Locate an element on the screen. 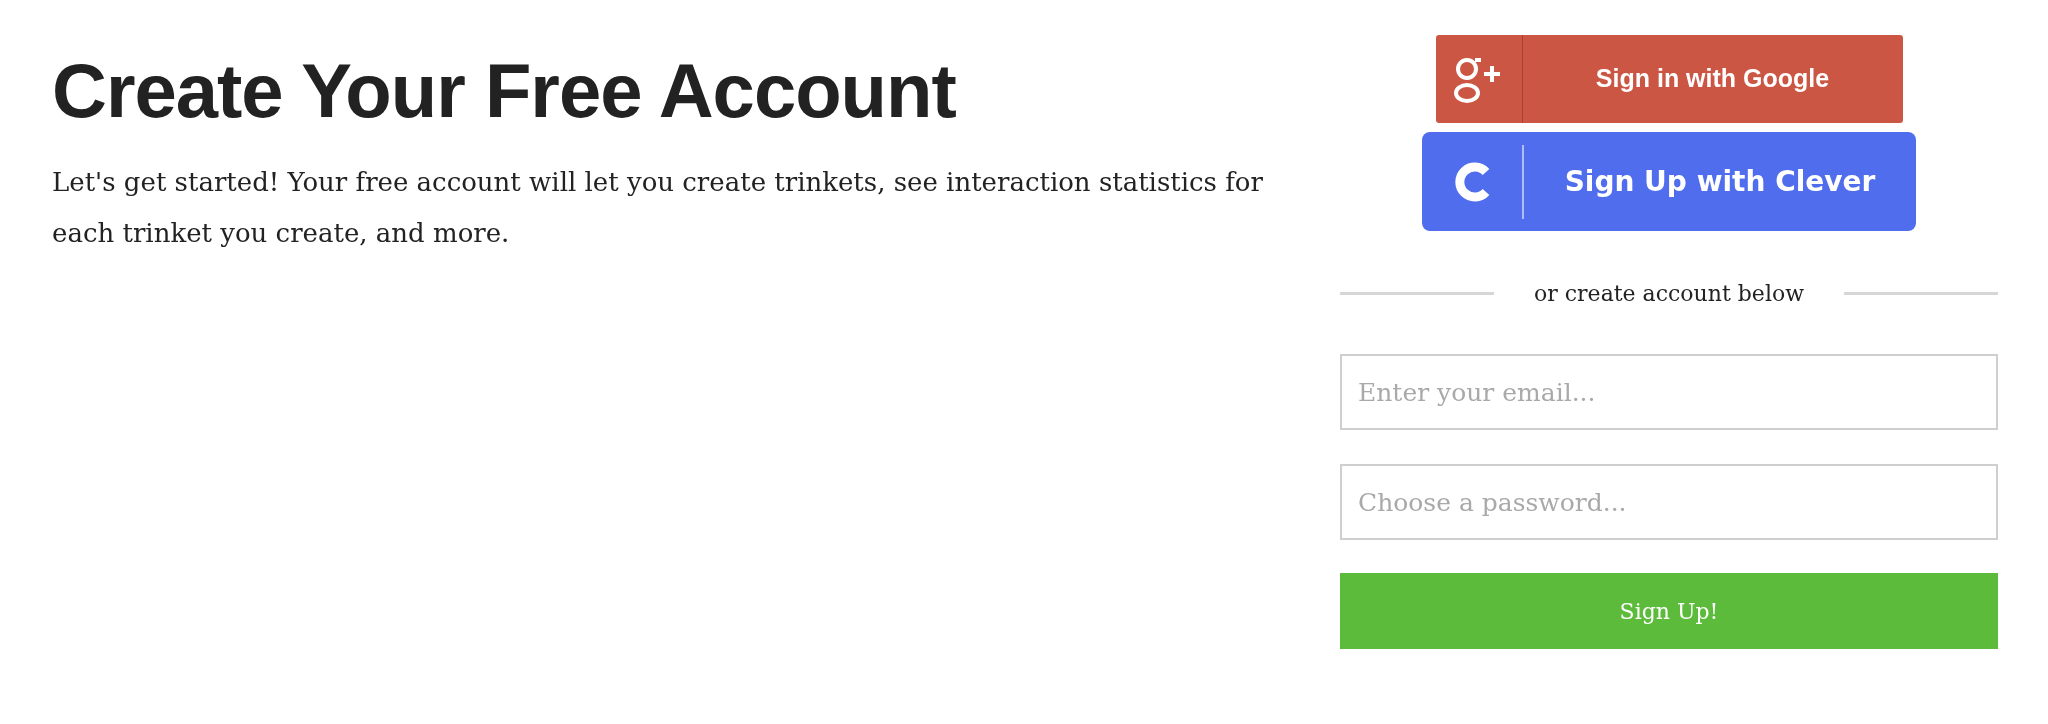 Image resolution: width=2048 pixels, height=724 pixels. google-sign-in-button: Sign in with Google is located at coordinates (1669, 79).